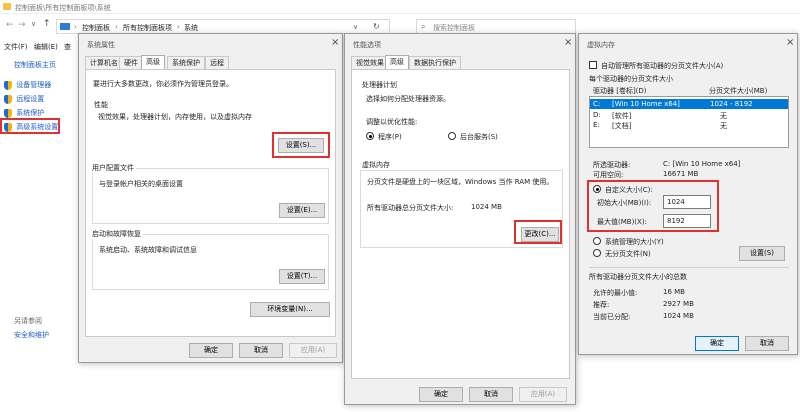 Image resolution: width=800 pixels, height=412 pixels. What do you see at coordinates (723, 126) in the screenshot?
I see `drive-size: 无` at bounding box center [723, 126].